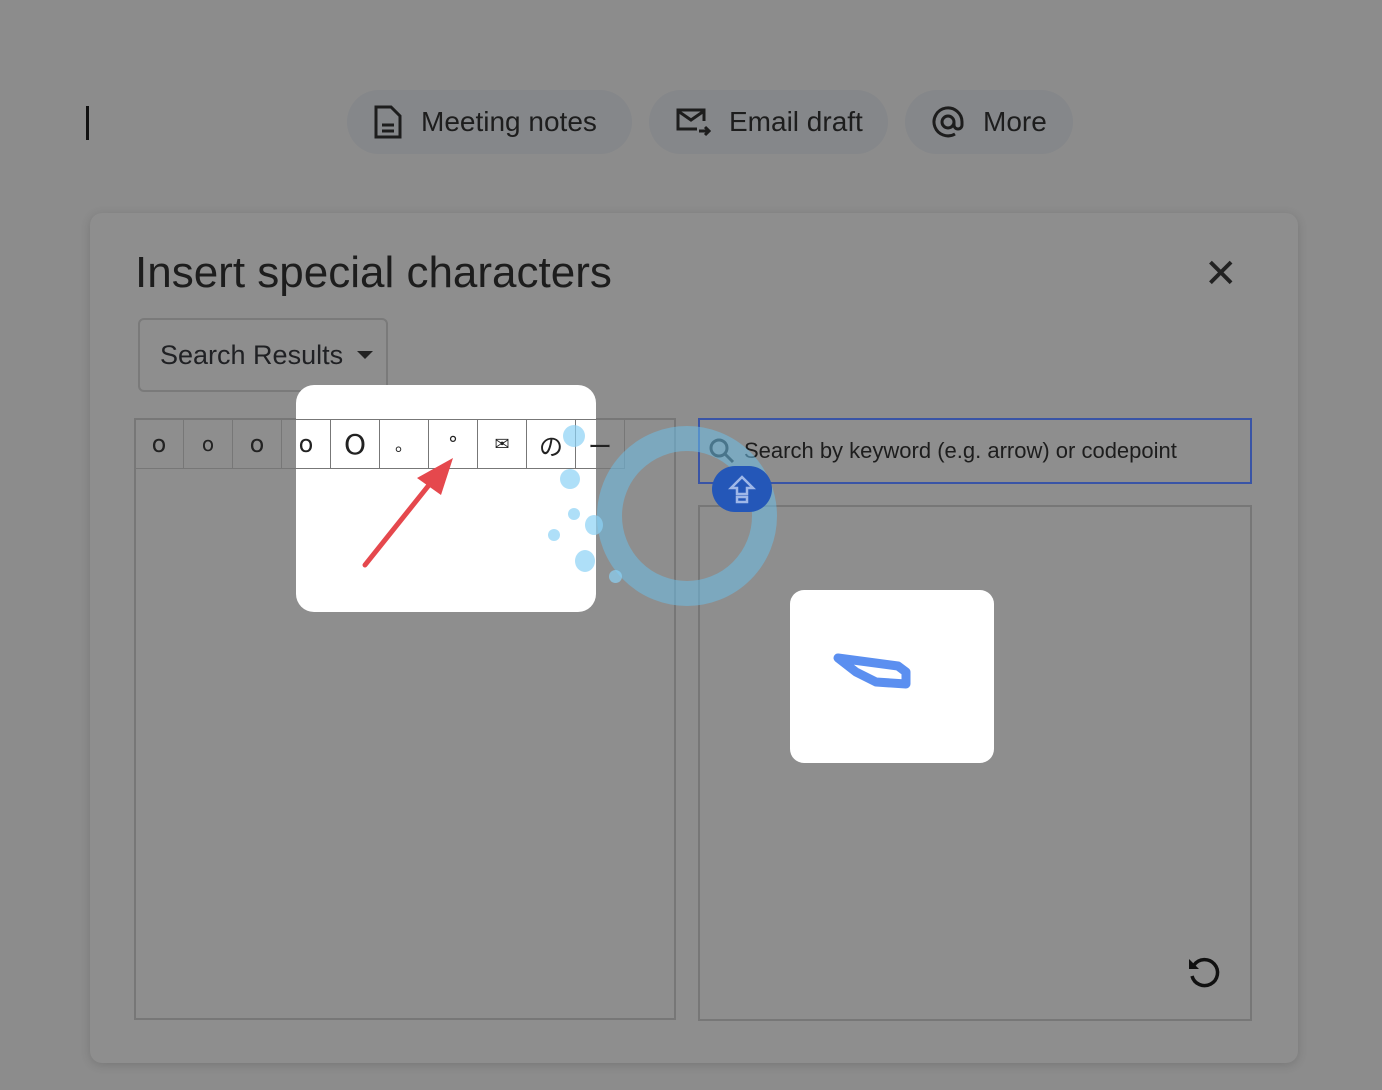 The height and width of the screenshot is (1090, 1382). Describe the element at coordinates (687, 516) in the screenshot. I see `touch-ripple` at that location.